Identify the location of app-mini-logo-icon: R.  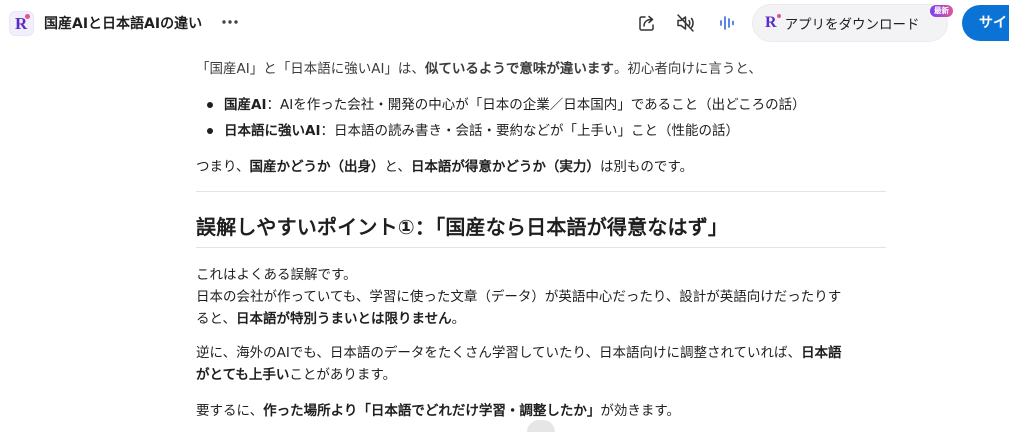
(772, 22).